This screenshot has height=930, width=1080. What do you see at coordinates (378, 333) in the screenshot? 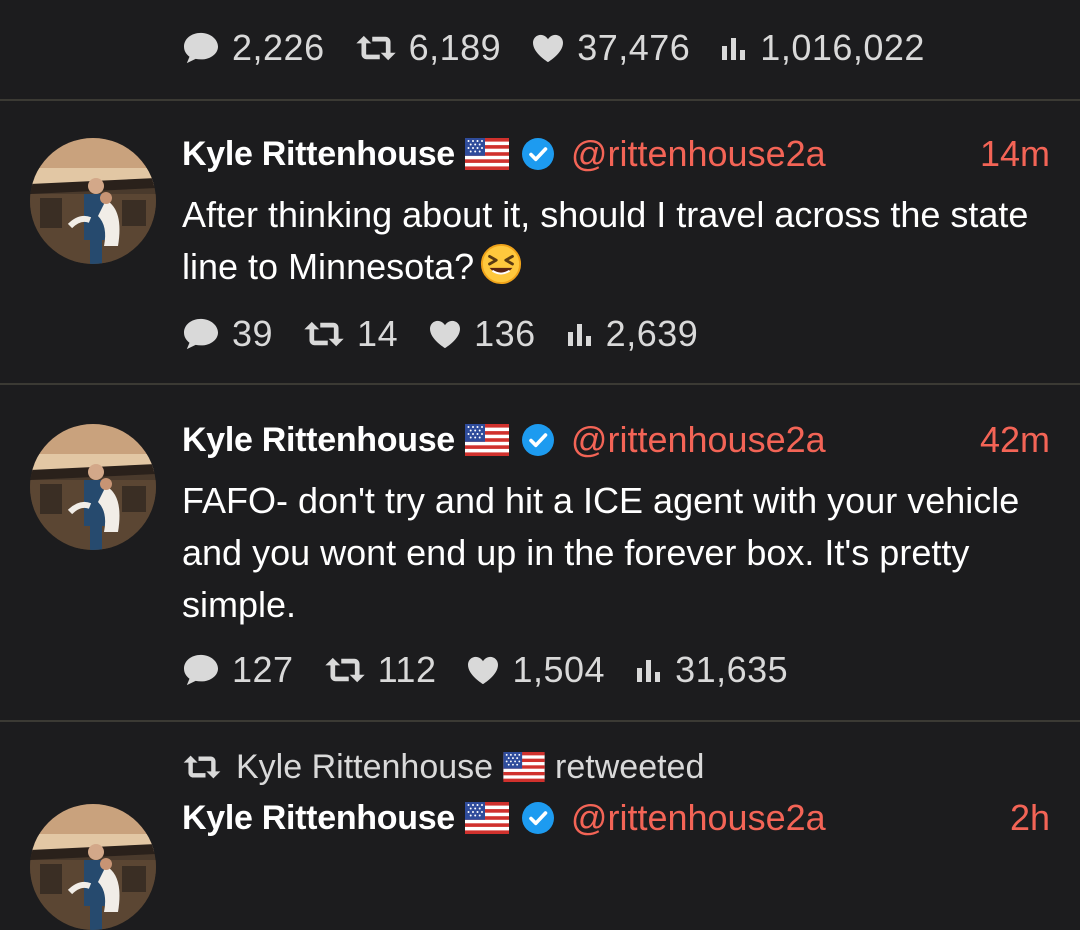
I see `retweet-count: 14` at bounding box center [378, 333].